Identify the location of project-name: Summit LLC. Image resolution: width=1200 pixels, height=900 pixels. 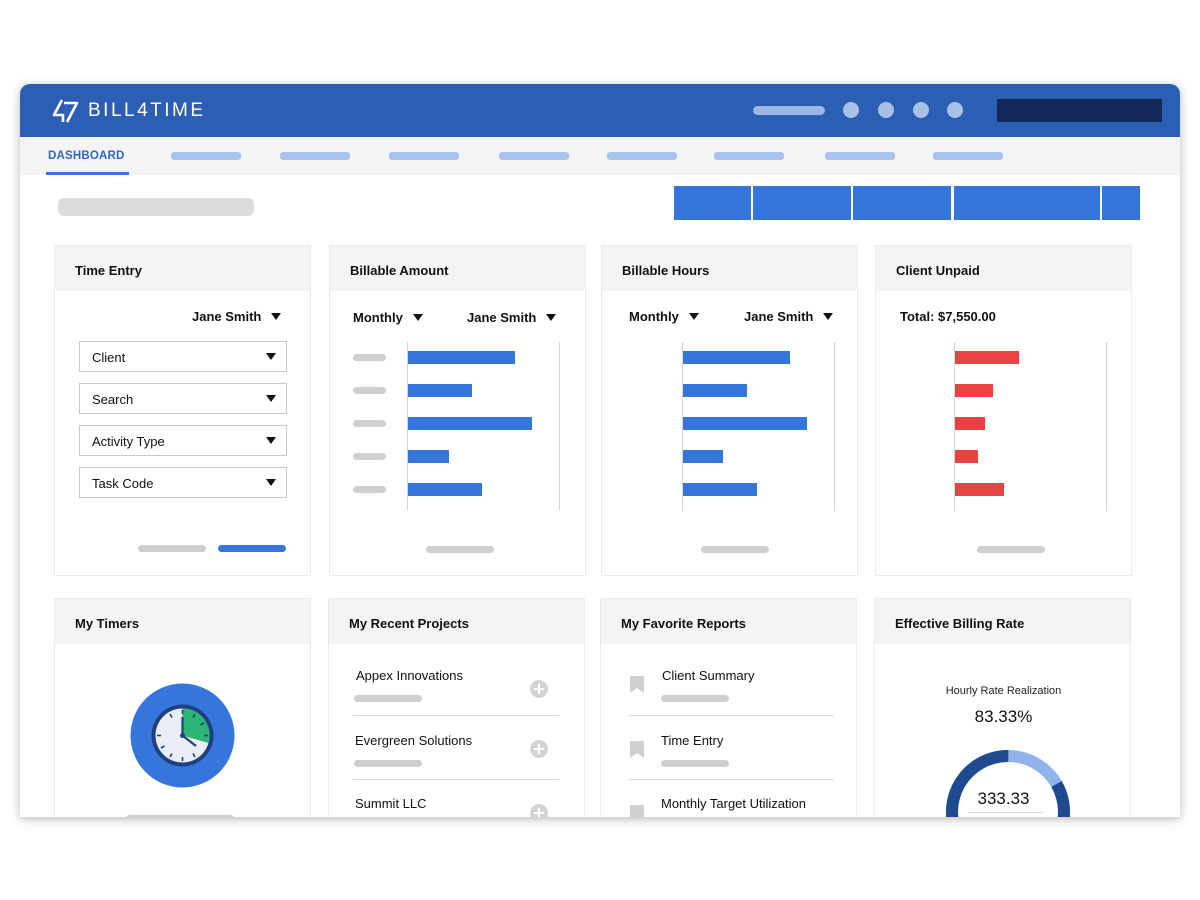
(391, 803).